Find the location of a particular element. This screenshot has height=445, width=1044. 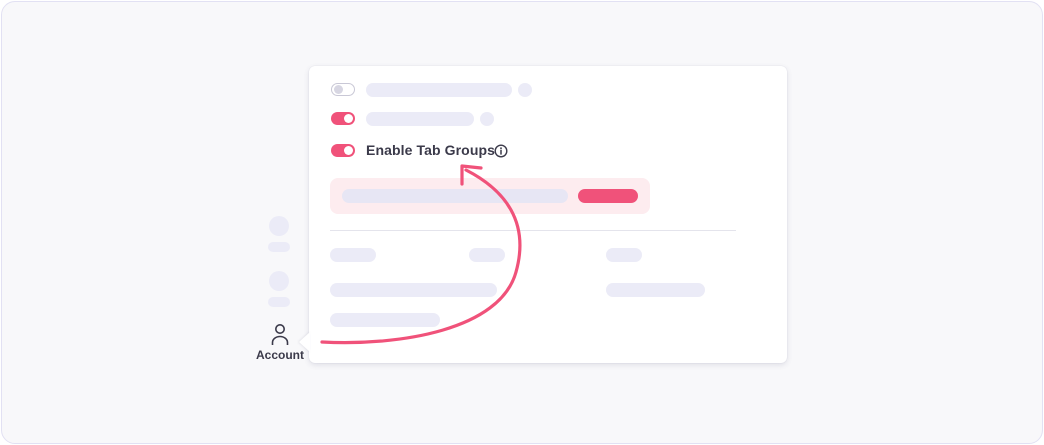

curved-arrow-icon is located at coordinates (421, 254).